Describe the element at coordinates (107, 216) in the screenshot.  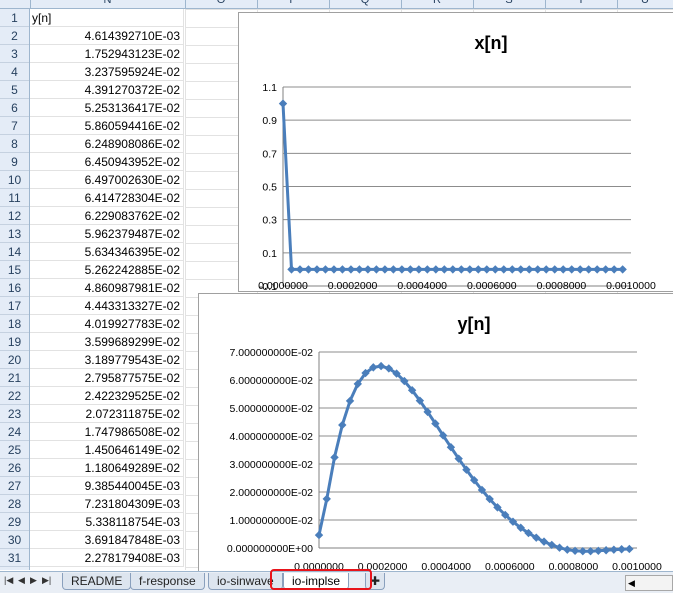
I see `cell-value: 6.229083762E-02` at that location.